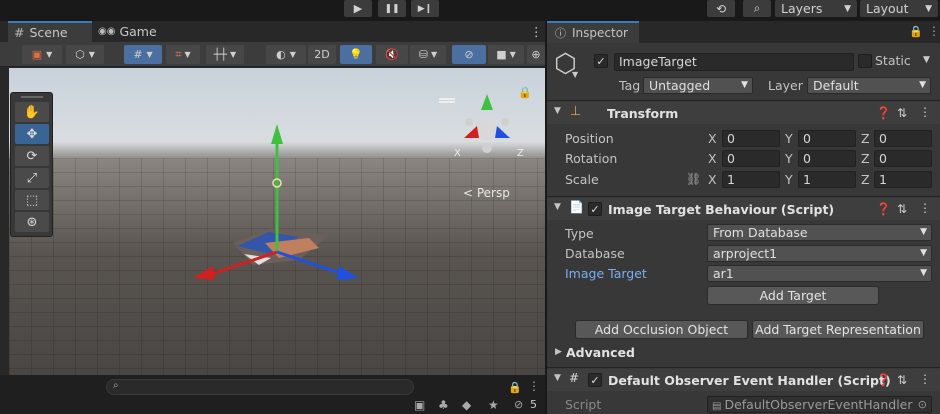 This screenshot has height=414, width=940. What do you see at coordinates (698, 85) in the screenshot?
I see `tag-dropdown: Untagged ▼` at bounding box center [698, 85].